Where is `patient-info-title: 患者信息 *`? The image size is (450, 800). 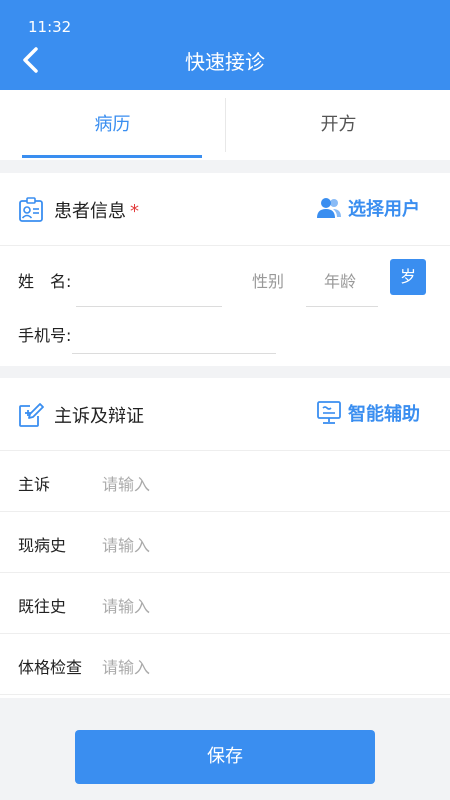
patient-info-title: 患者信息 * is located at coordinates (96, 210).